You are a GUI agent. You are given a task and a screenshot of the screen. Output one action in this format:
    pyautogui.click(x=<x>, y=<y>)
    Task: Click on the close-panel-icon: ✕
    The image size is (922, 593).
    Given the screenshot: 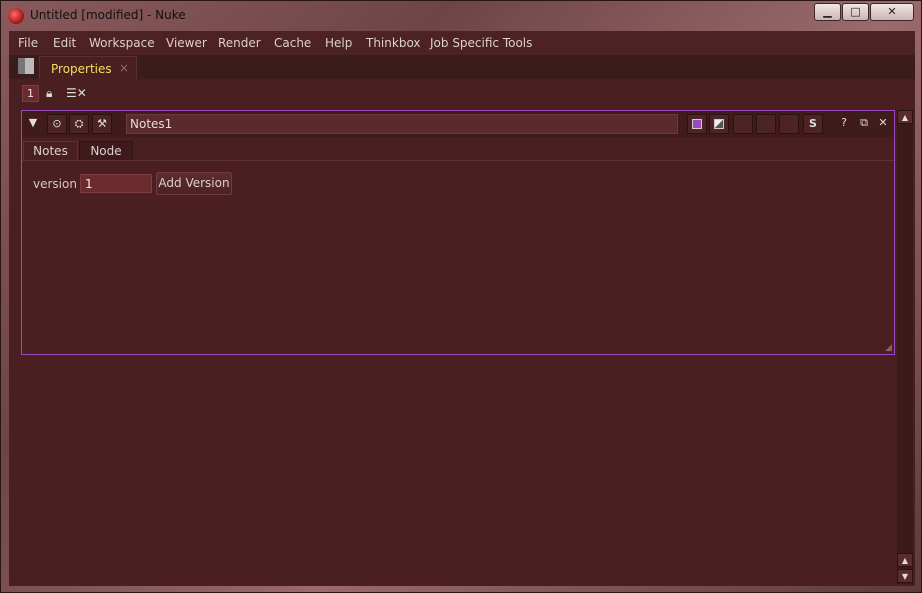 What is the action you would take?
    pyautogui.click(x=883, y=124)
    